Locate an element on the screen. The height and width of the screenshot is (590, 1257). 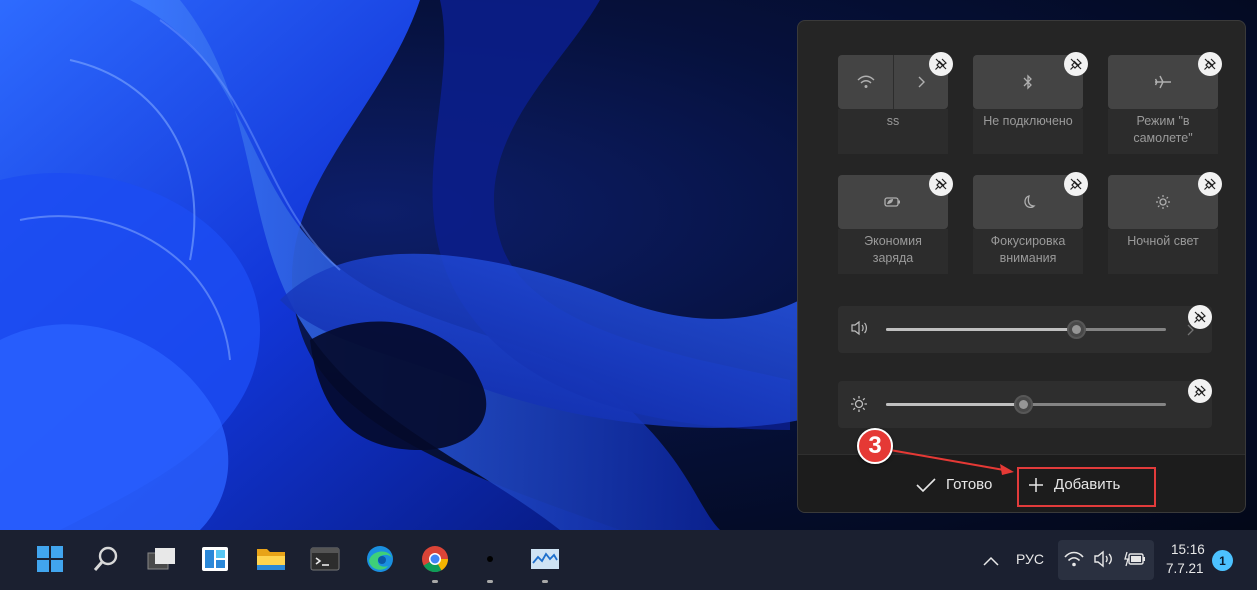
moon-icon is located at coordinates (1030, 202).